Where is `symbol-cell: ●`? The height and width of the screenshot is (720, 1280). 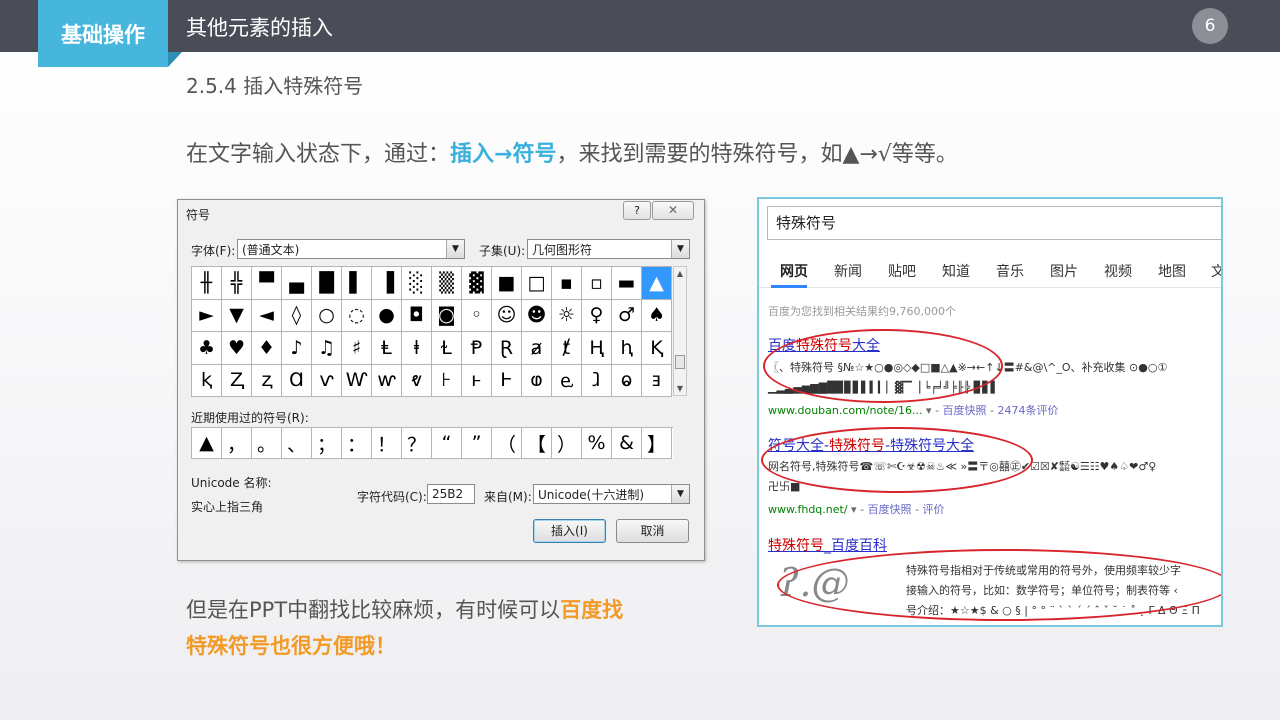
symbol-cell: ● is located at coordinates (387, 315).